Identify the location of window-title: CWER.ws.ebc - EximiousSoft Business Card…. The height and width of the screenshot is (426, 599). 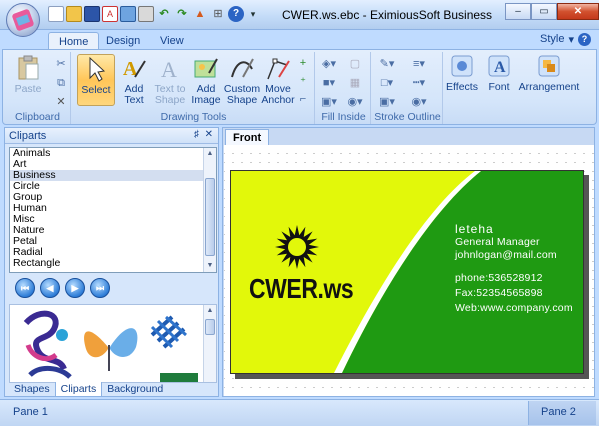
(388, 15).